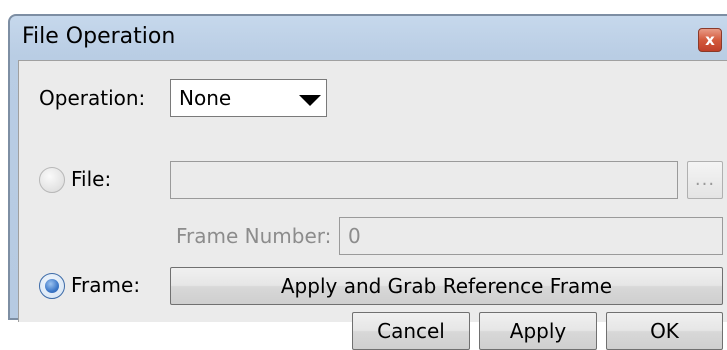  I want to click on cancel-button: Cancel, so click(411, 331).